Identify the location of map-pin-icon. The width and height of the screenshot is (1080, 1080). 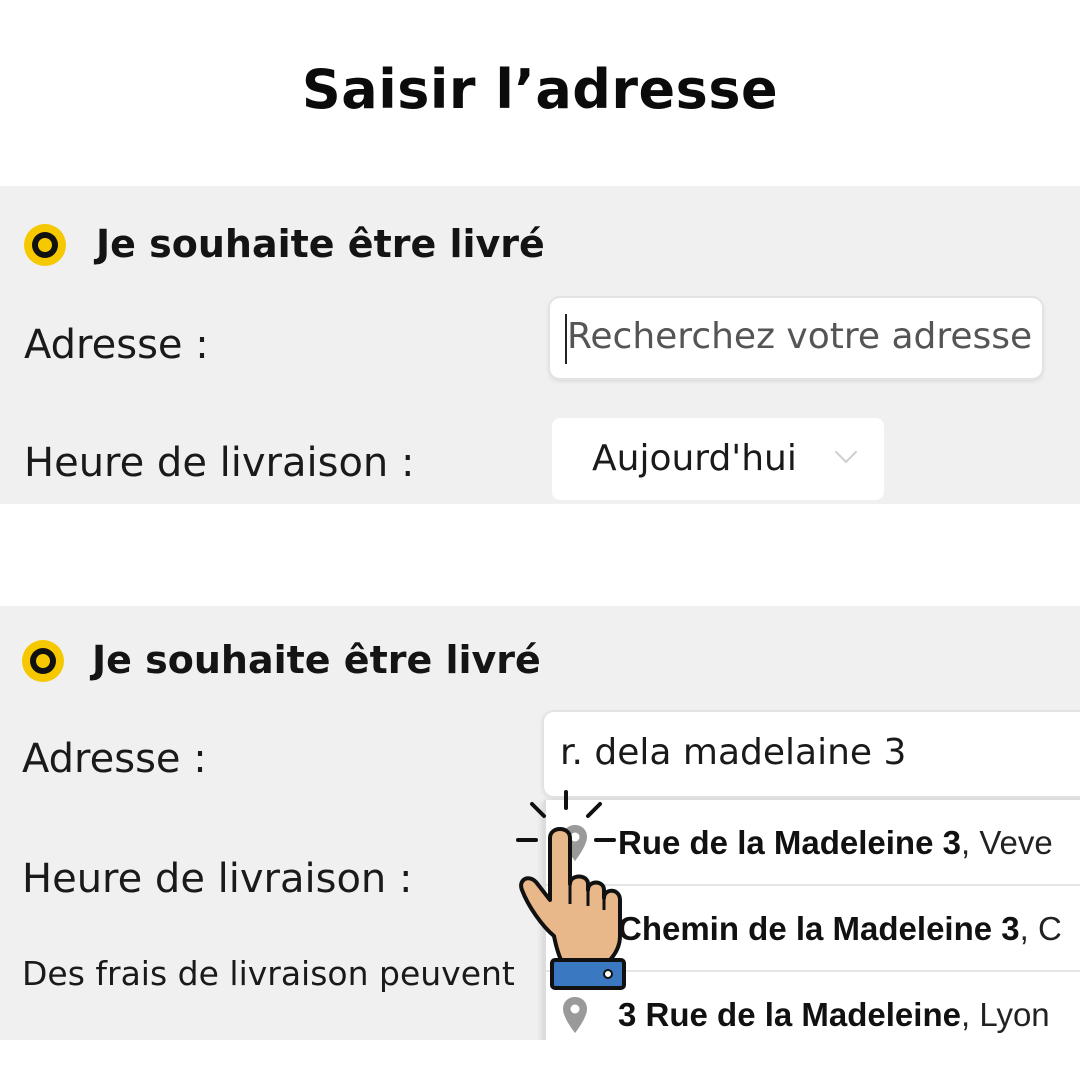
(575, 1015).